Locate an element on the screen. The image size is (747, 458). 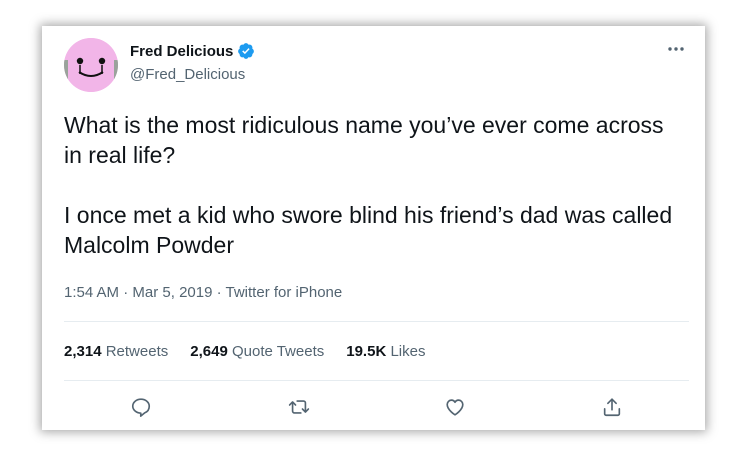
more-options-button is located at coordinates (676, 49).